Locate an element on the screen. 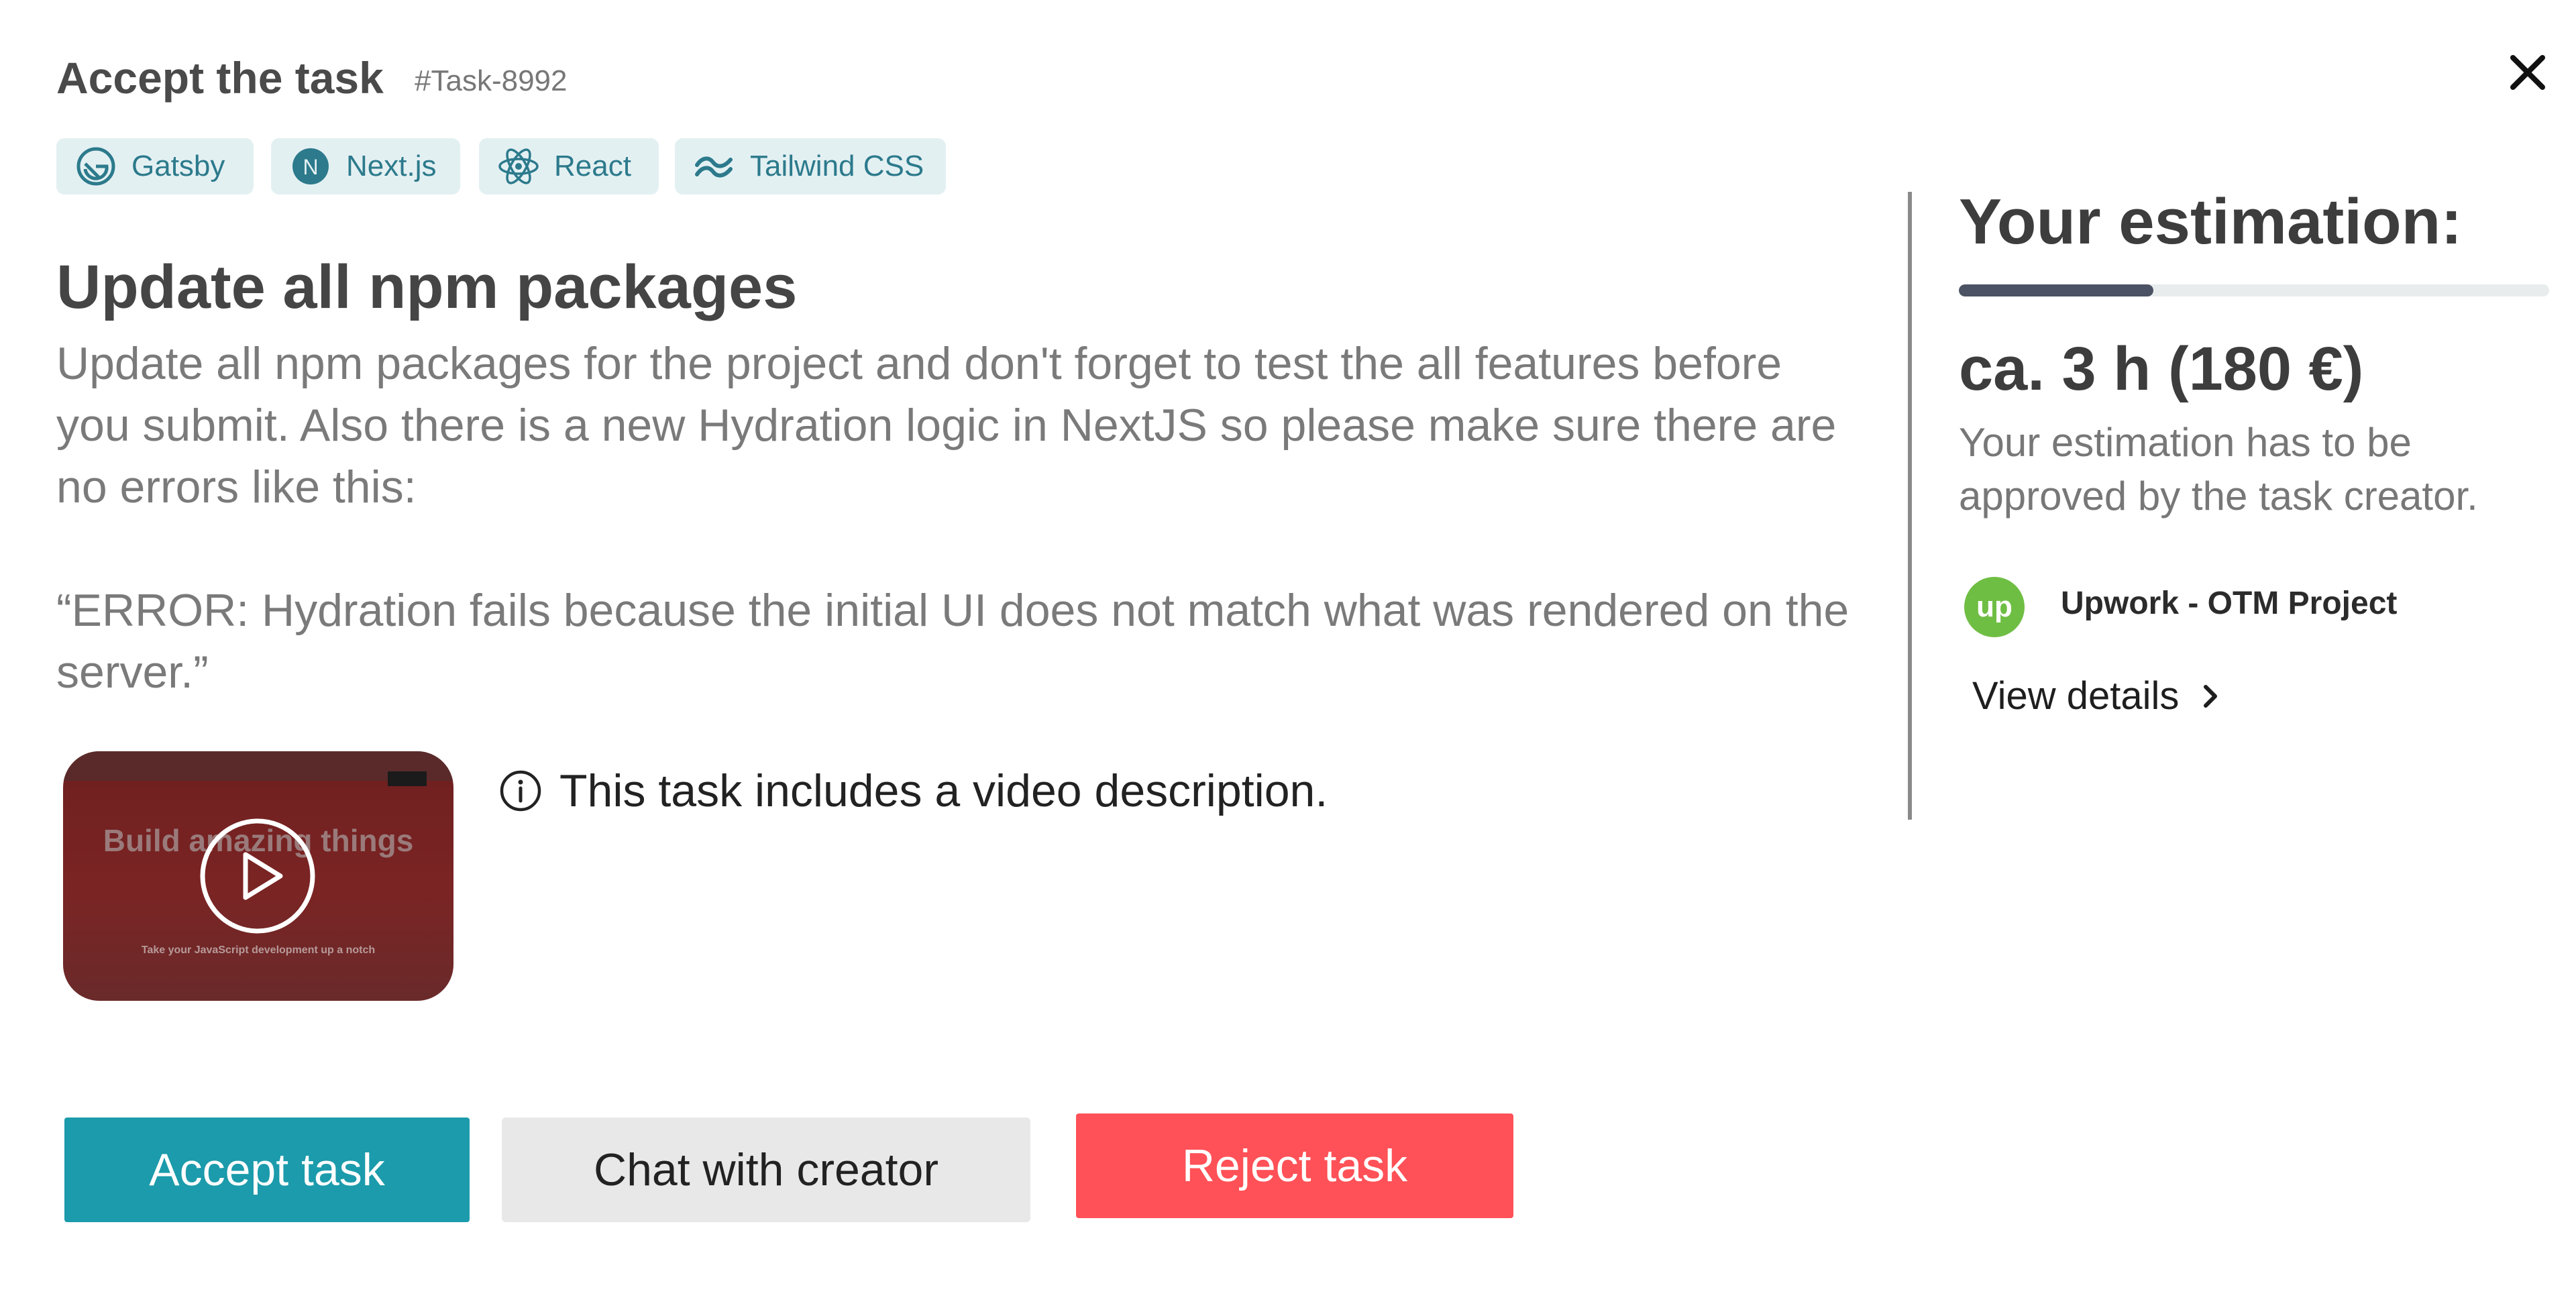 Image resolution: width=2576 pixels, height=1306 pixels. tag-nextjs: N Next.js is located at coordinates (365, 166).